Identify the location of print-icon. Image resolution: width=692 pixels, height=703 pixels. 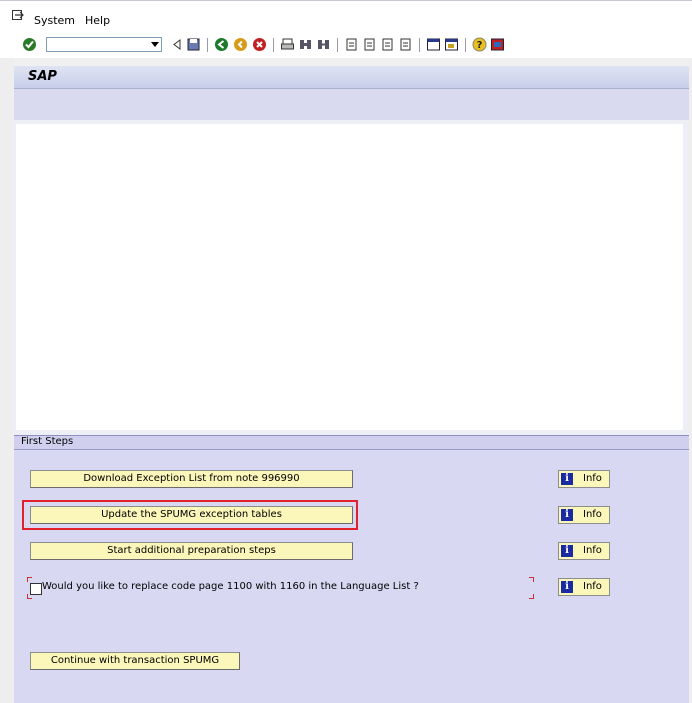
(287, 44).